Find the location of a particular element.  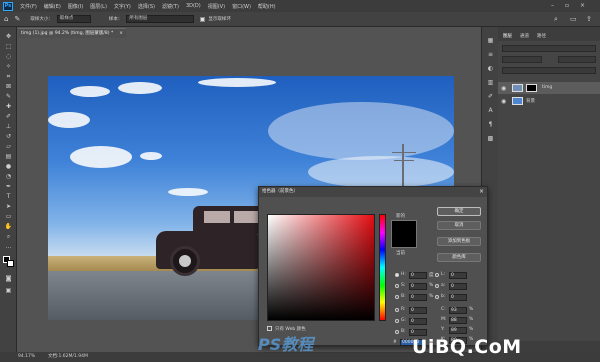

properties-icon: ≡ is located at coordinates (490, 54).